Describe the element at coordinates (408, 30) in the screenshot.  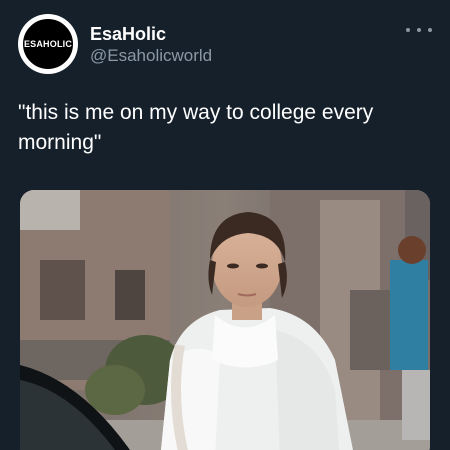
I see `more-horizontal-icon` at that location.